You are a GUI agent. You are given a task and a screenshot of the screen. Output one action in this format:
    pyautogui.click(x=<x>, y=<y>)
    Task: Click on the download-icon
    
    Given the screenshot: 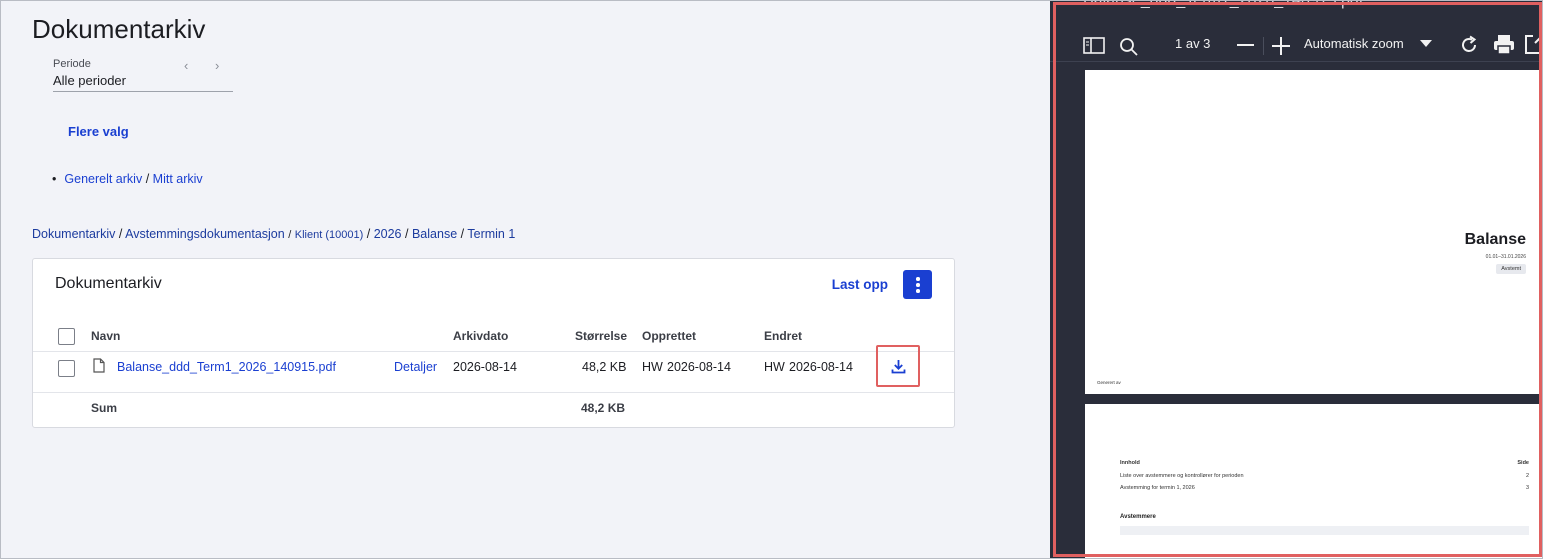 What is the action you would take?
    pyautogui.click(x=898, y=367)
    